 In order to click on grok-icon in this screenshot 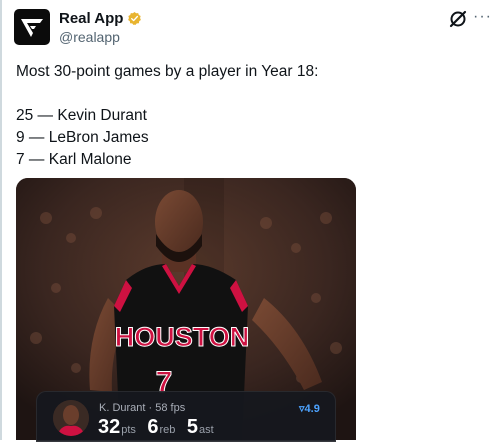, I will do `click(458, 19)`.